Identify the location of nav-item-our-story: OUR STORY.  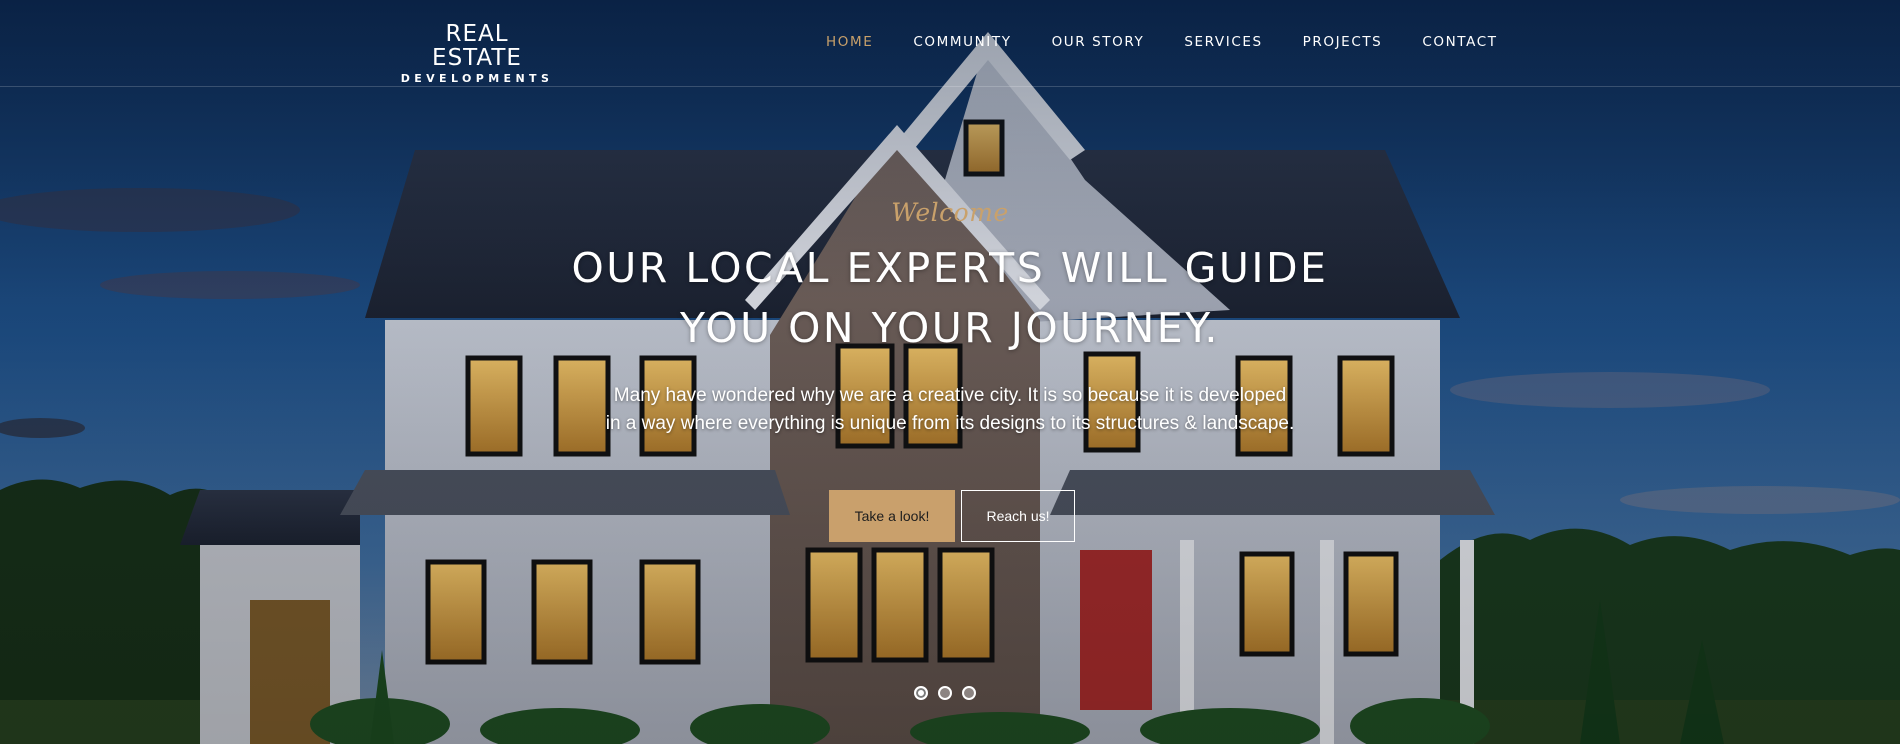
(1098, 42).